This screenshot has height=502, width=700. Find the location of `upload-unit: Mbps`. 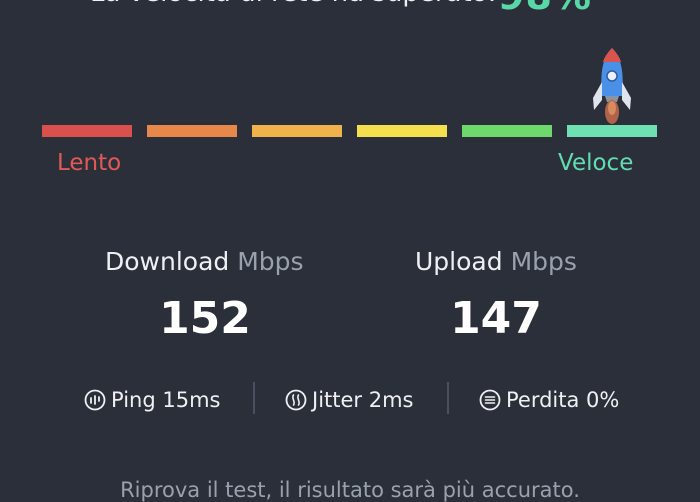

upload-unit: Mbps is located at coordinates (543, 261).